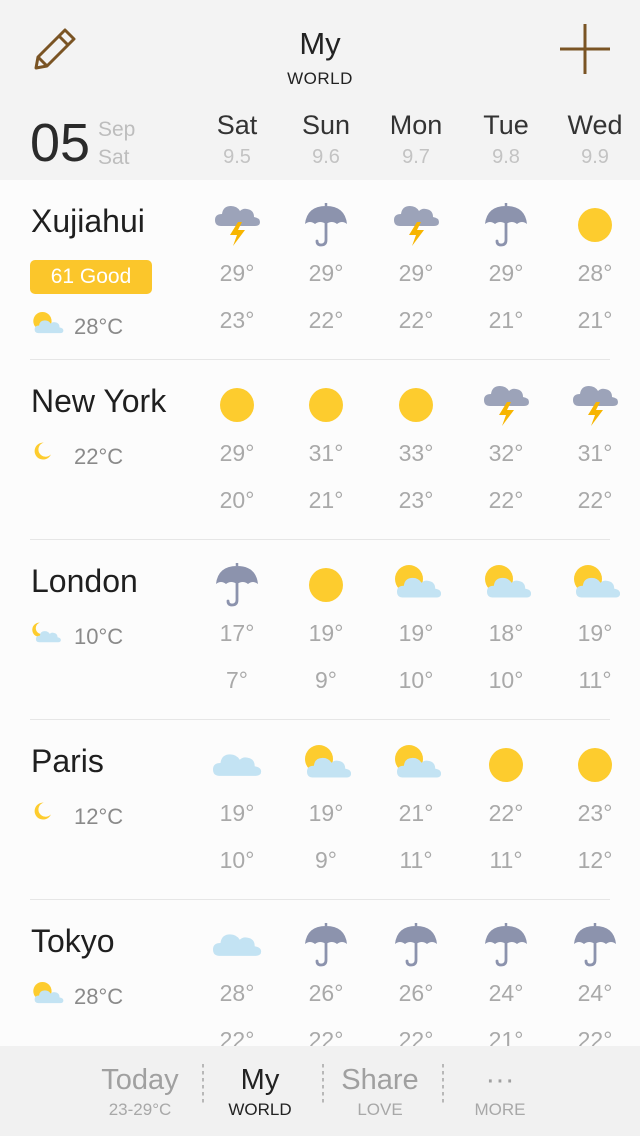 Image resolution: width=640 pixels, height=1136 pixels. I want to click on aqi-badge: 61 Good, so click(91, 277).